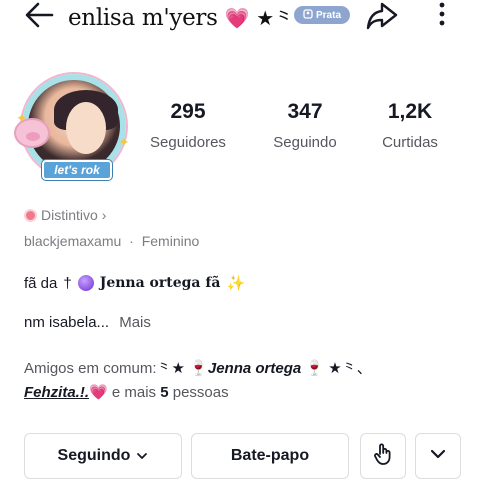 This screenshot has width=480, height=480. I want to click on profile-avatar: ✦ ✦ let's rok, so click(74, 128).